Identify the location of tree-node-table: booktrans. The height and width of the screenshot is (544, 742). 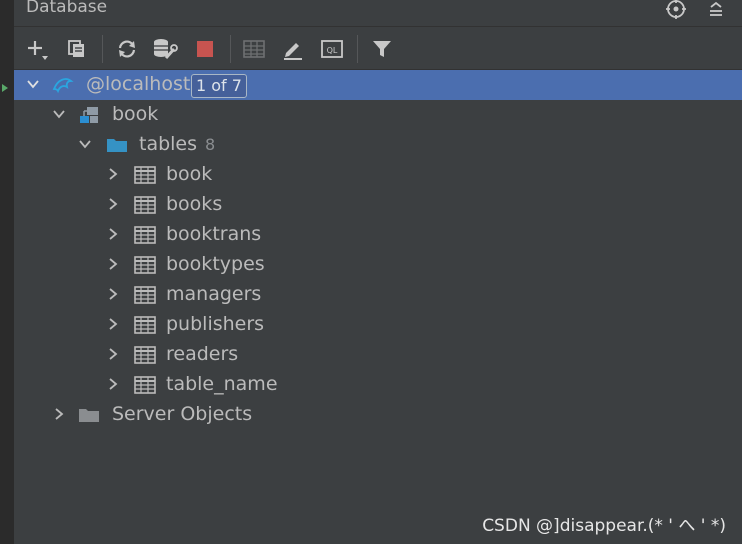
(378, 235).